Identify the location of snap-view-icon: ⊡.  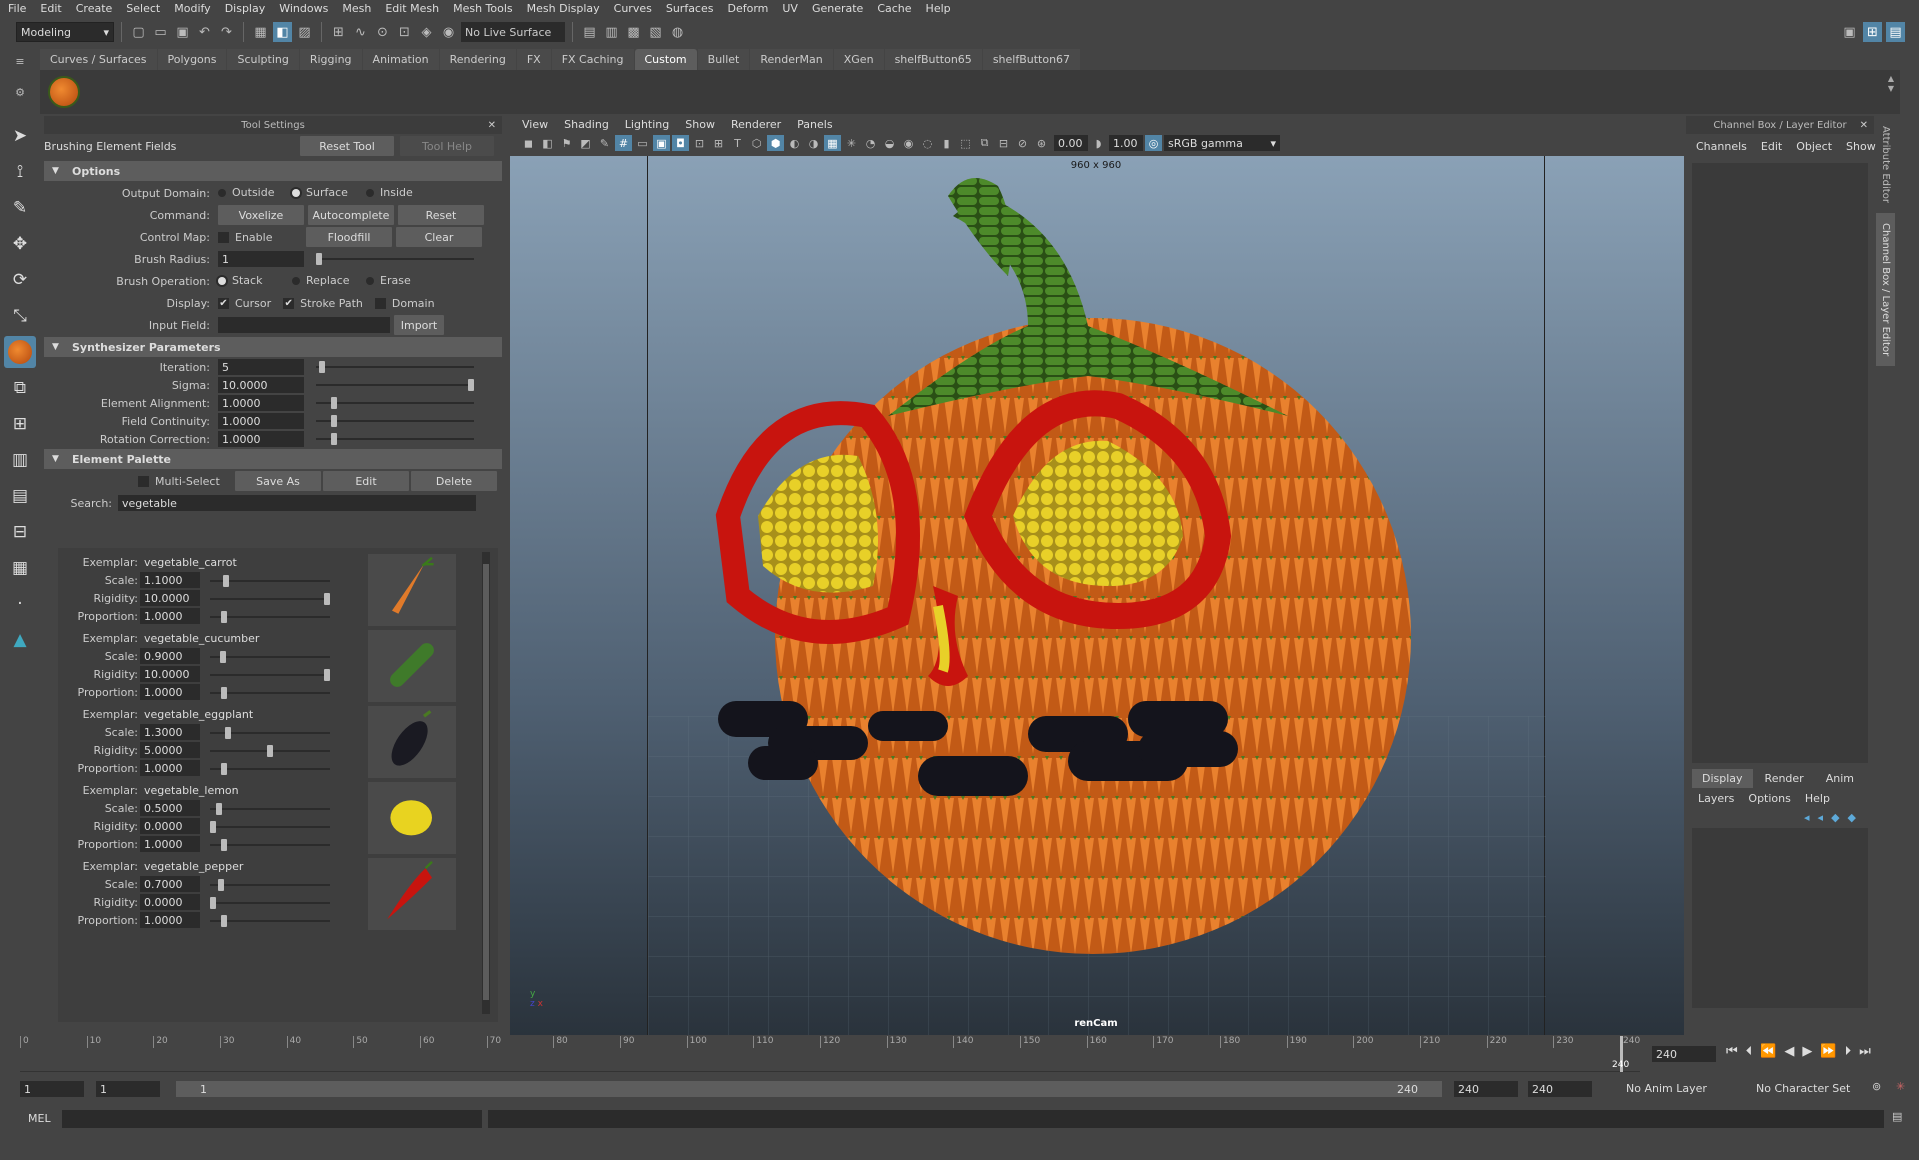
(404, 32).